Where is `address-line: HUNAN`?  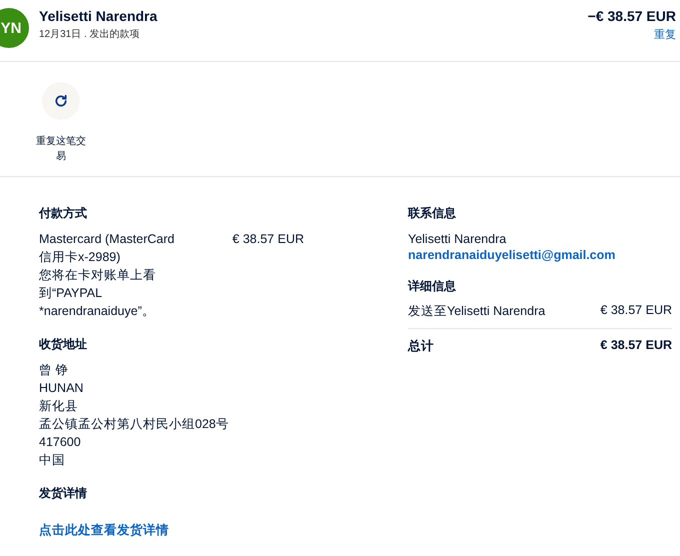
address-line: HUNAN is located at coordinates (61, 388).